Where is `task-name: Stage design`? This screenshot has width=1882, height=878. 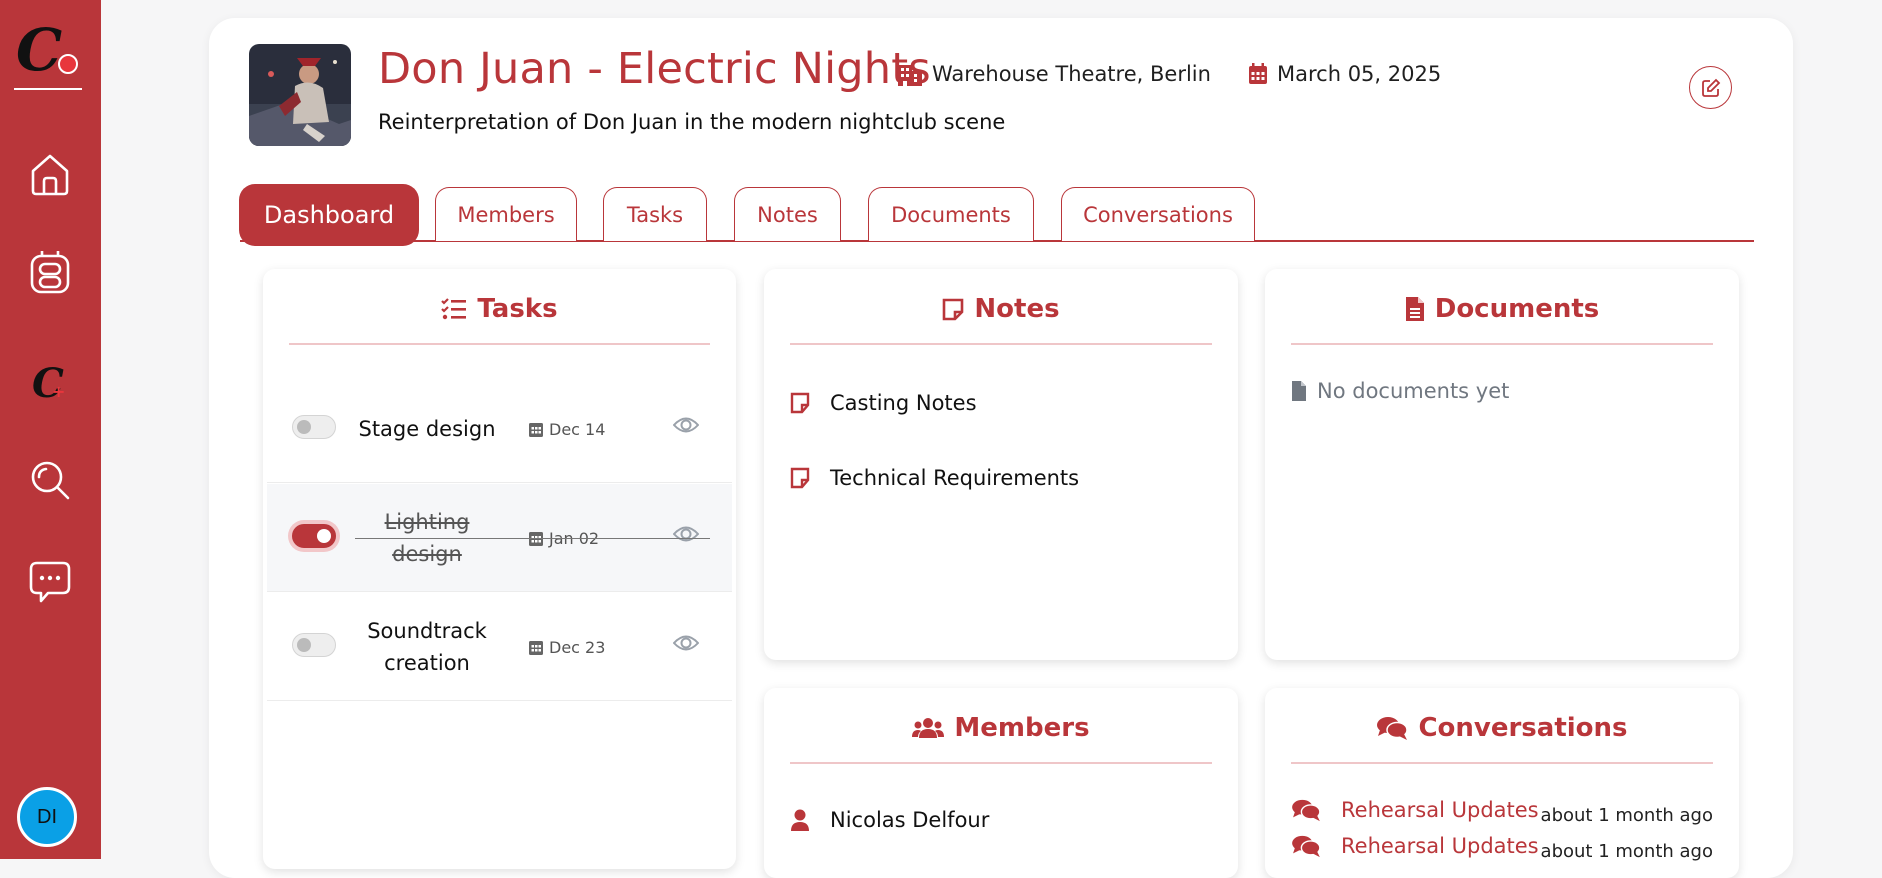
task-name: Stage design is located at coordinates (427, 429).